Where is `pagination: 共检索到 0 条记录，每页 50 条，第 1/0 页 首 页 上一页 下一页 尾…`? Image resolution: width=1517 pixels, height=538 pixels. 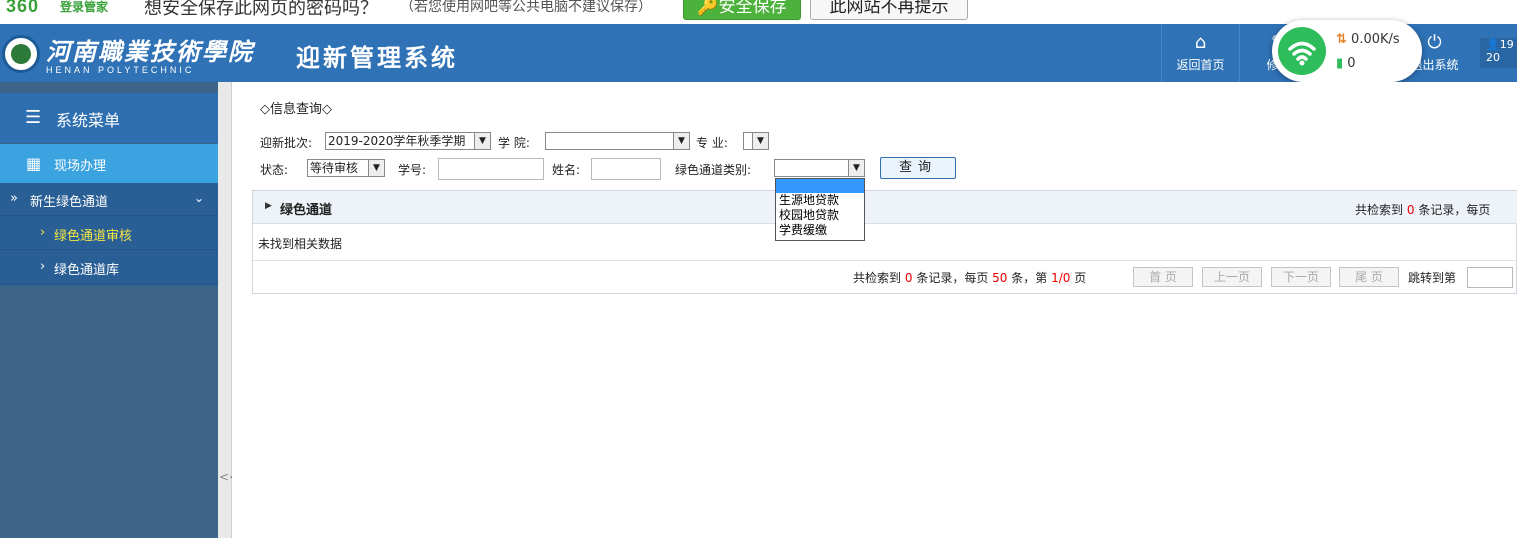
pagination: 共检索到 0 条记录，每页 50 条，第 1/0 页 首 页 上一页 下一页 尾… is located at coordinates (885, 277).